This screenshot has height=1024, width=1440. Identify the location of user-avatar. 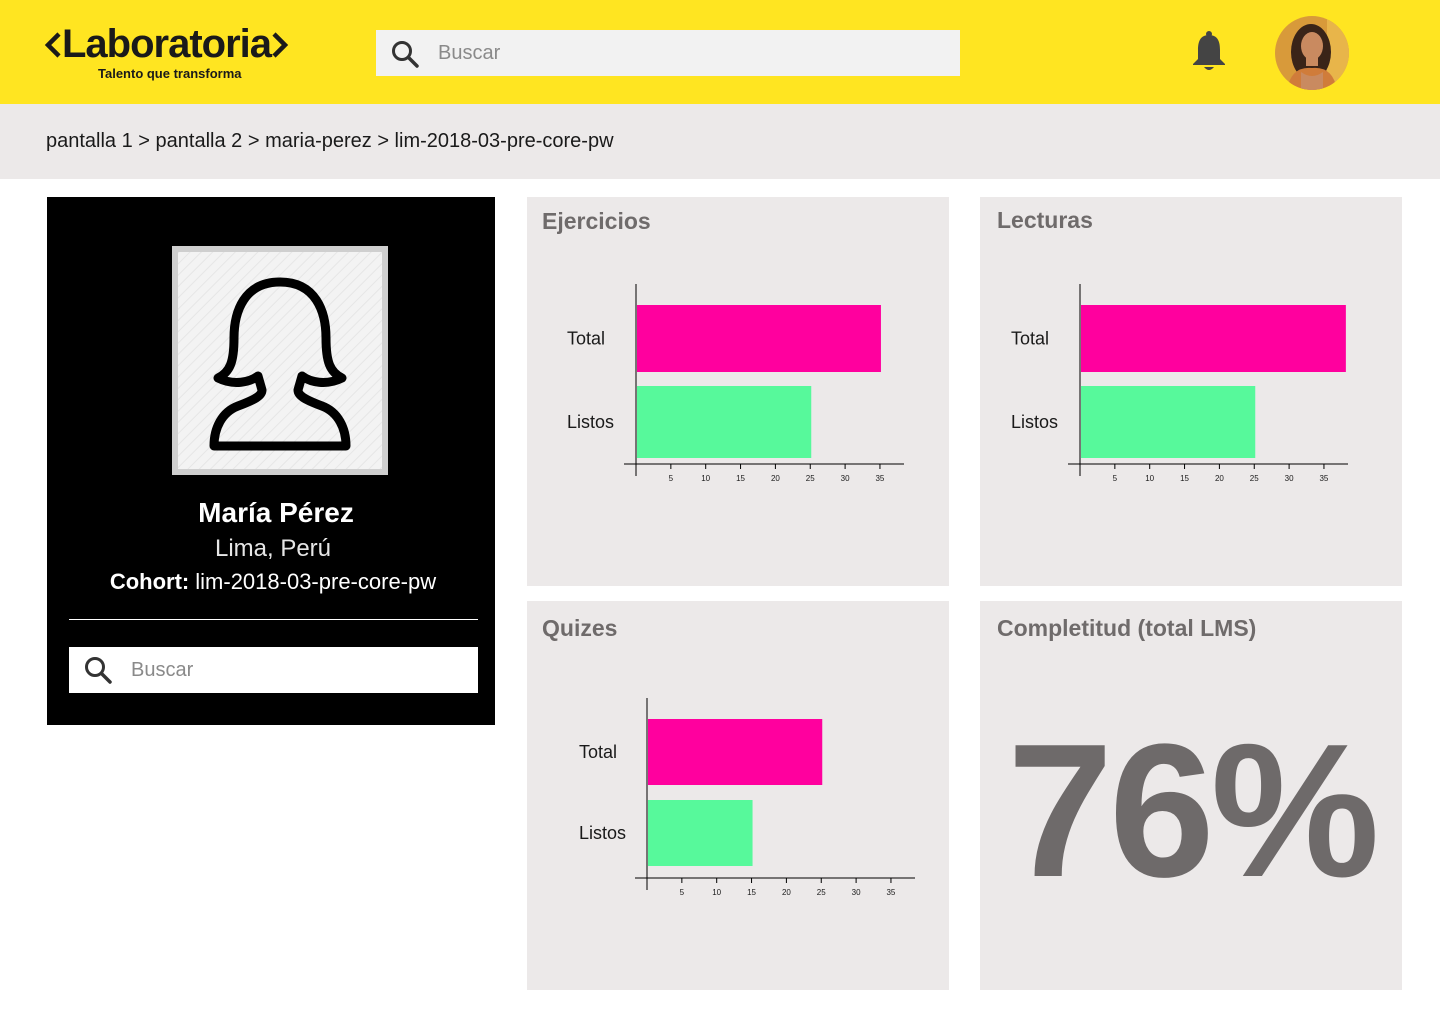
(1312, 53).